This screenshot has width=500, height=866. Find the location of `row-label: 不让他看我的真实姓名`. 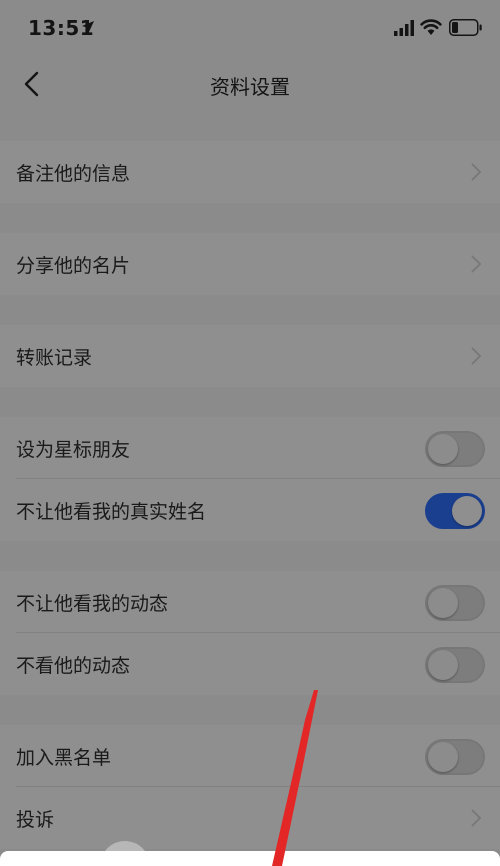

row-label: 不让他看我的真实姓名 is located at coordinates (111, 512).